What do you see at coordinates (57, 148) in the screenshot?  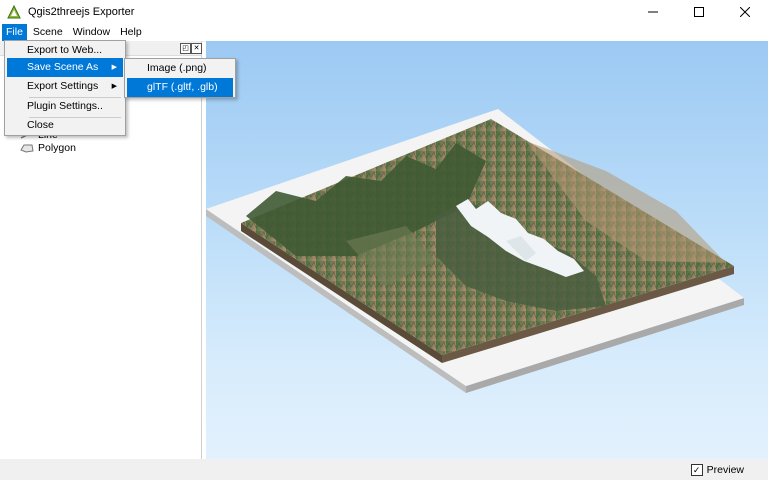 I see `layer-label: Polygon` at bounding box center [57, 148].